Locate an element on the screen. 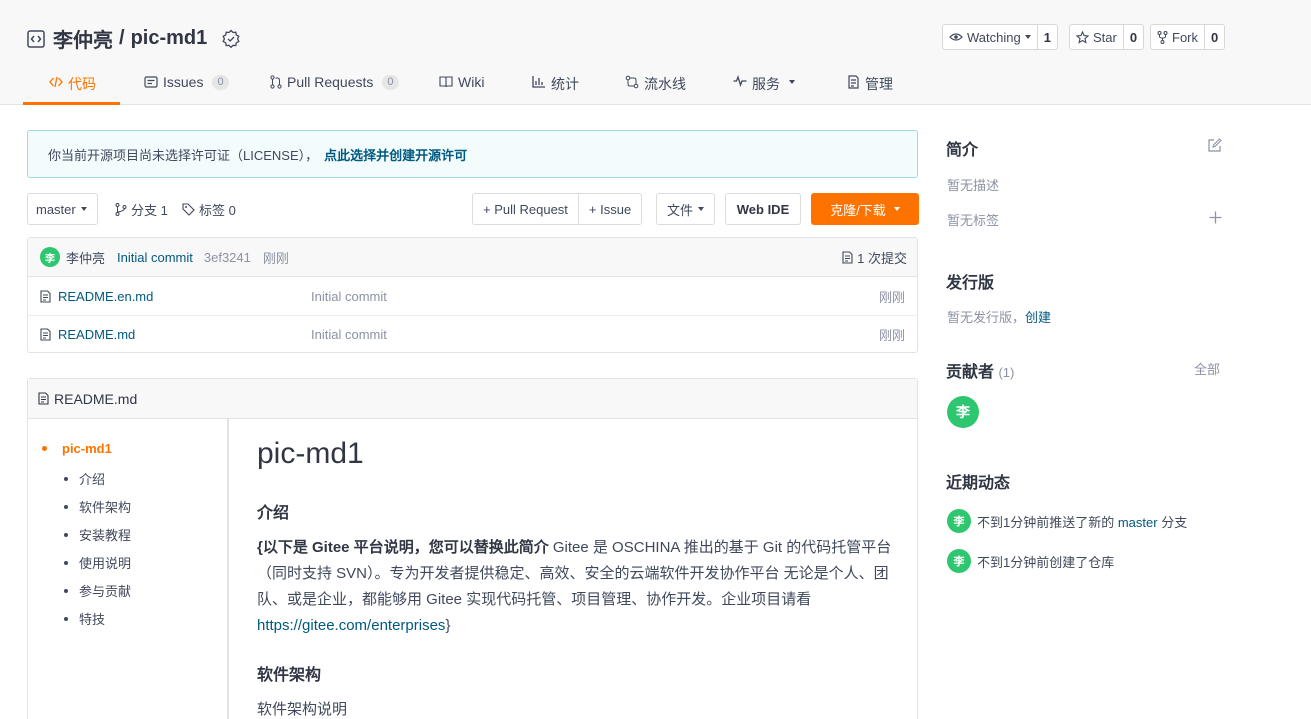 The height and width of the screenshot is (719, 1311). enterprises-link: https://gitee.com/enterprises is located at coordinates (351, 625).